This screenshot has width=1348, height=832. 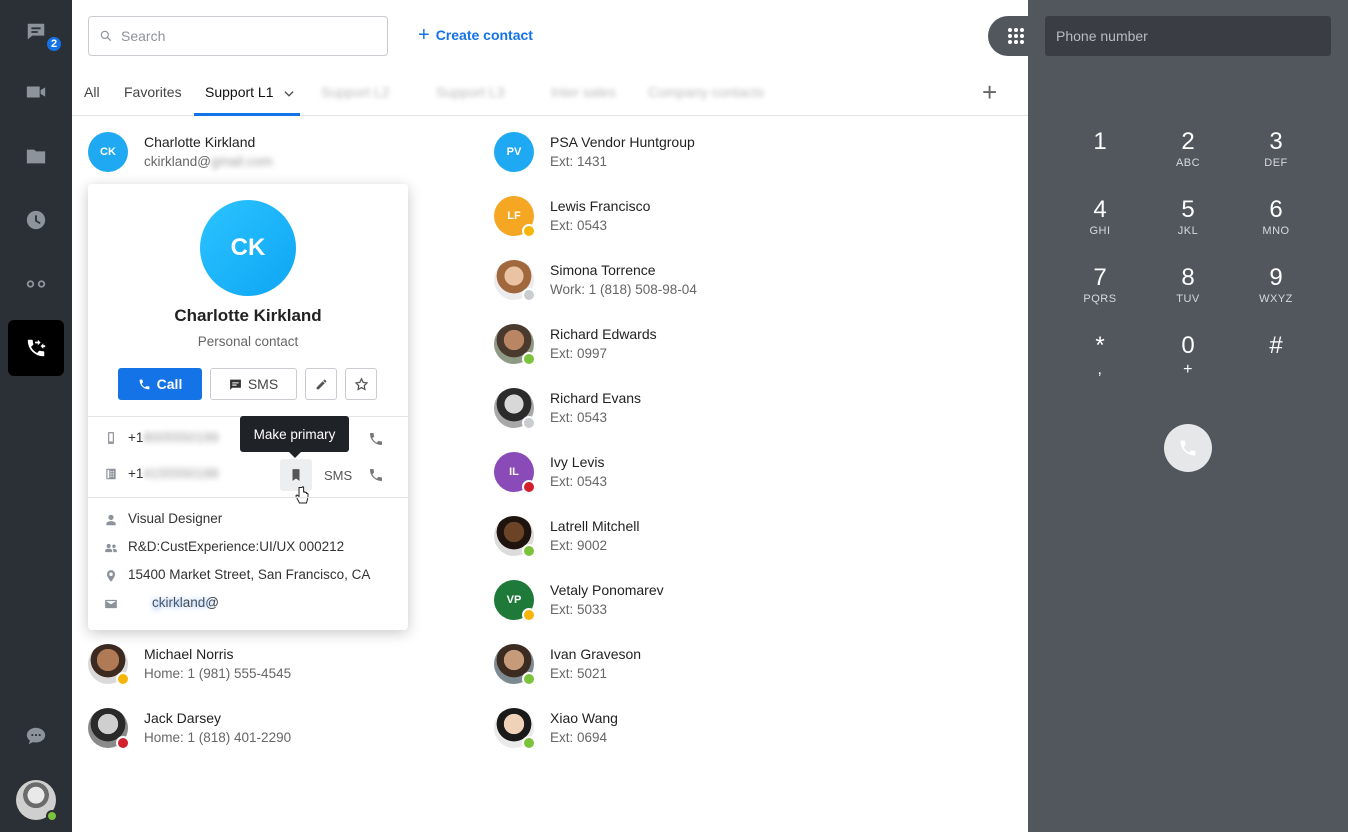 I want to click on dial-key: 2 ABC, so click(x=1188, y=155).